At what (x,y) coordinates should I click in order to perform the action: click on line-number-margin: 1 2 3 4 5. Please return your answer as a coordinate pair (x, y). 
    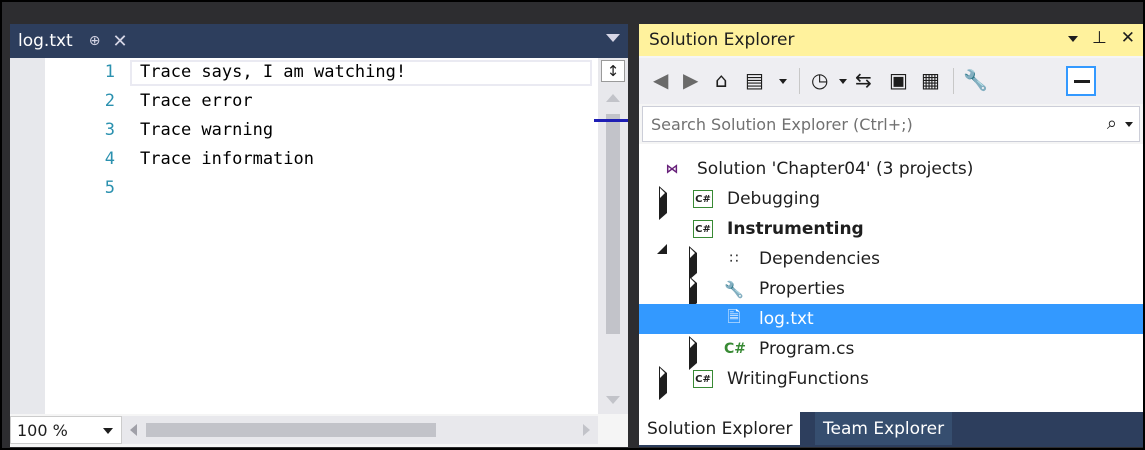
    Looking at the image, I should click on (87, 236).